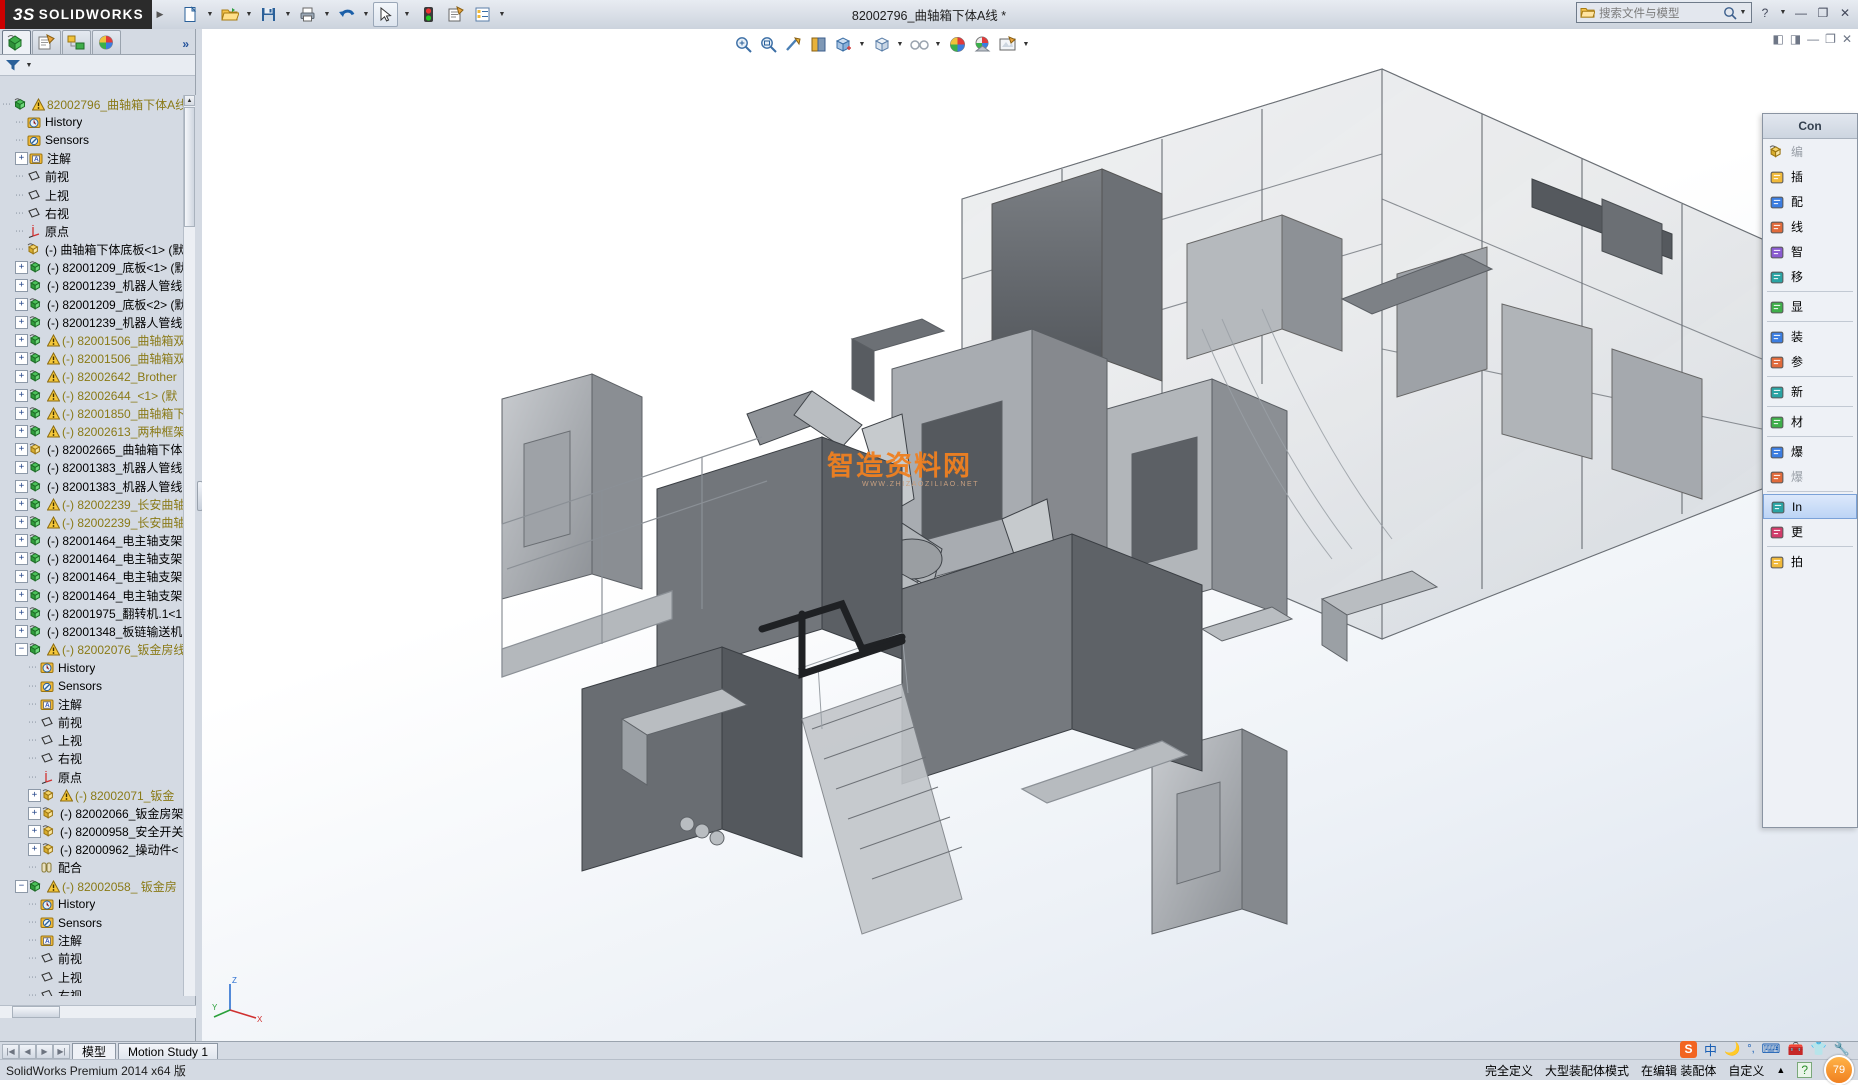 The width and height of the screenshot is (1858, 1085). I want to click on options-button, so click(455, 14).